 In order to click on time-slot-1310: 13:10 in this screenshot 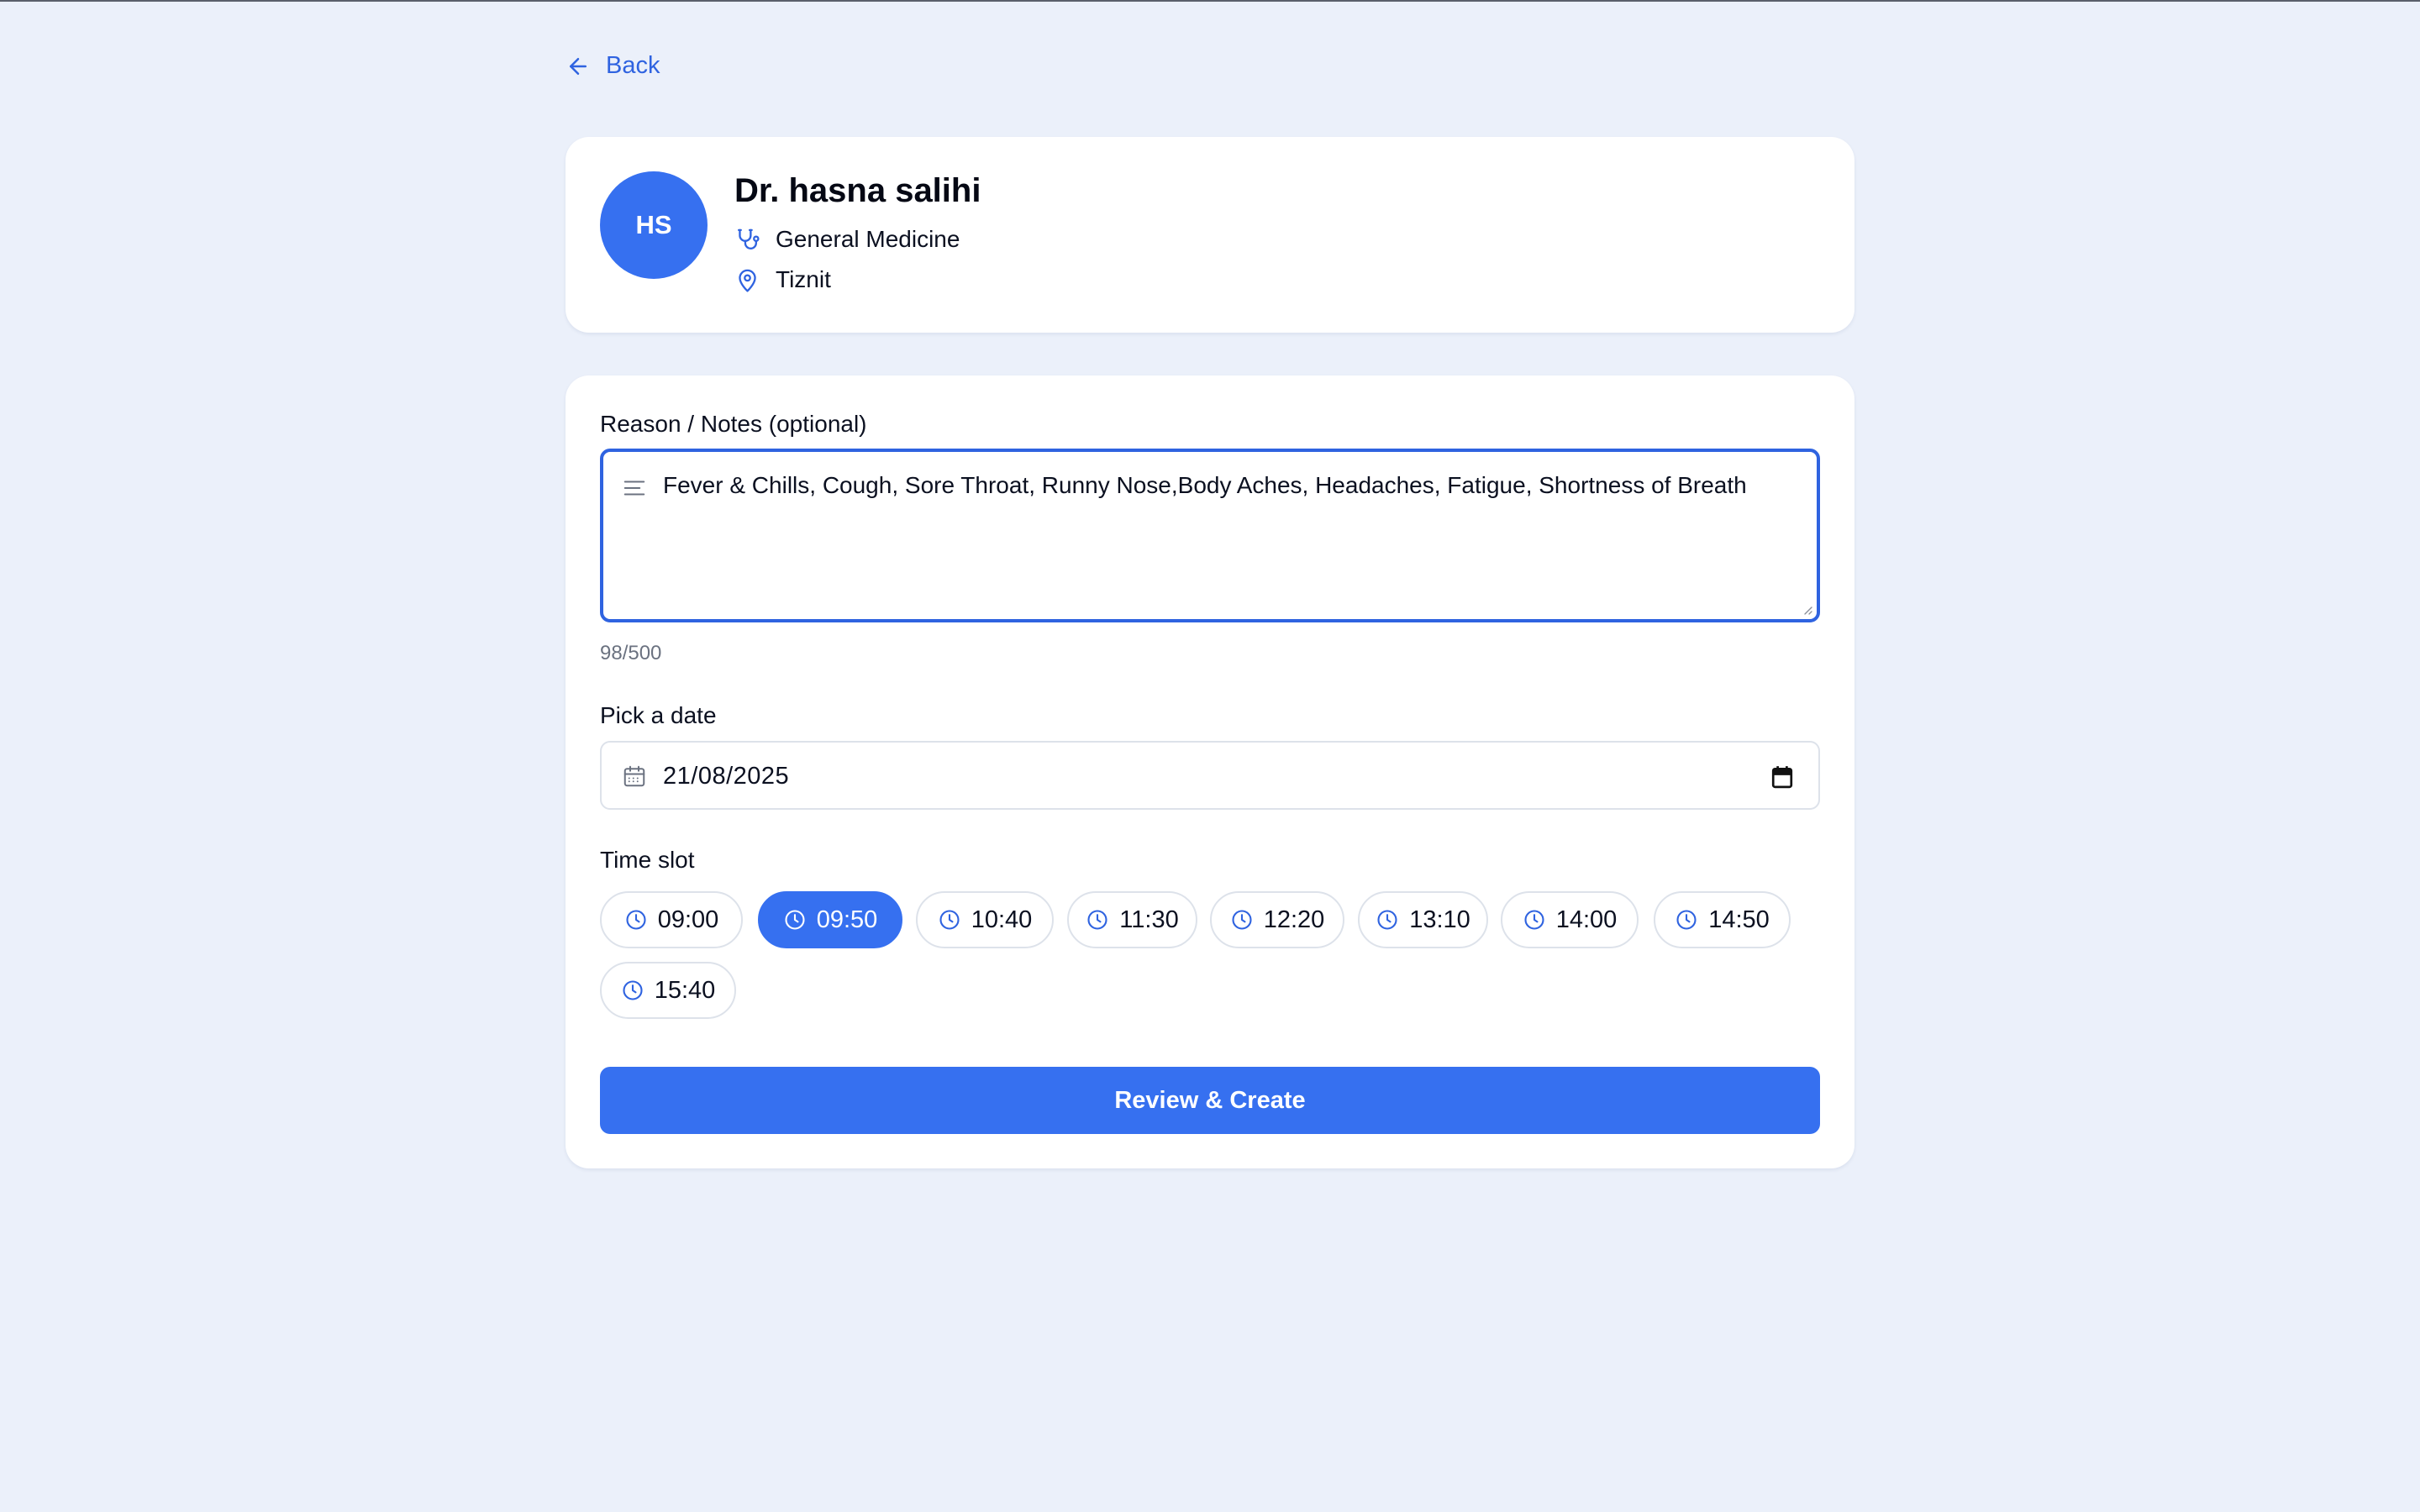, I will do `click(1423, 919)`.